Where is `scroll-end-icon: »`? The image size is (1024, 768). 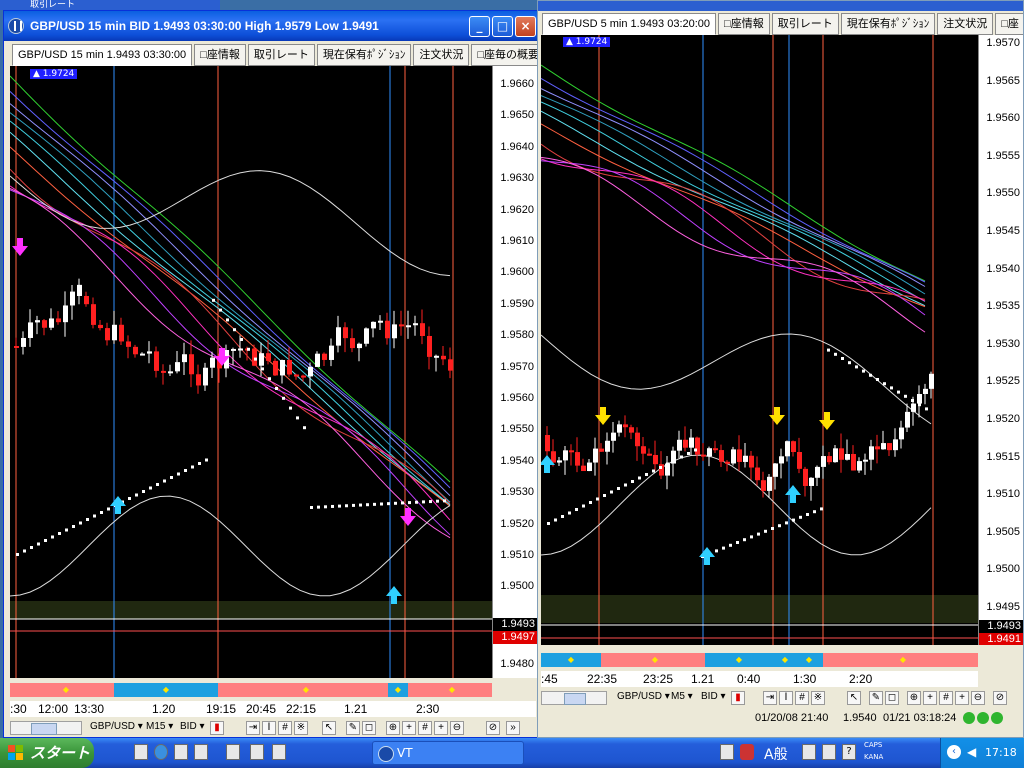
scroll-end-icon: » is located at coordinates (513, 728).